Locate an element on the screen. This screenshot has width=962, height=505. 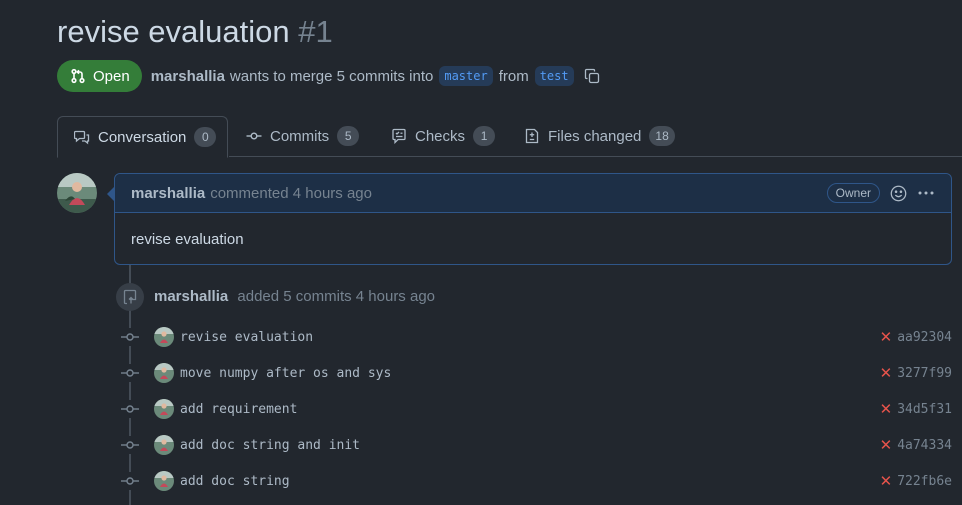
commit-row: add doc string ✕ 722fb6e is located at coordinates (536, 481).